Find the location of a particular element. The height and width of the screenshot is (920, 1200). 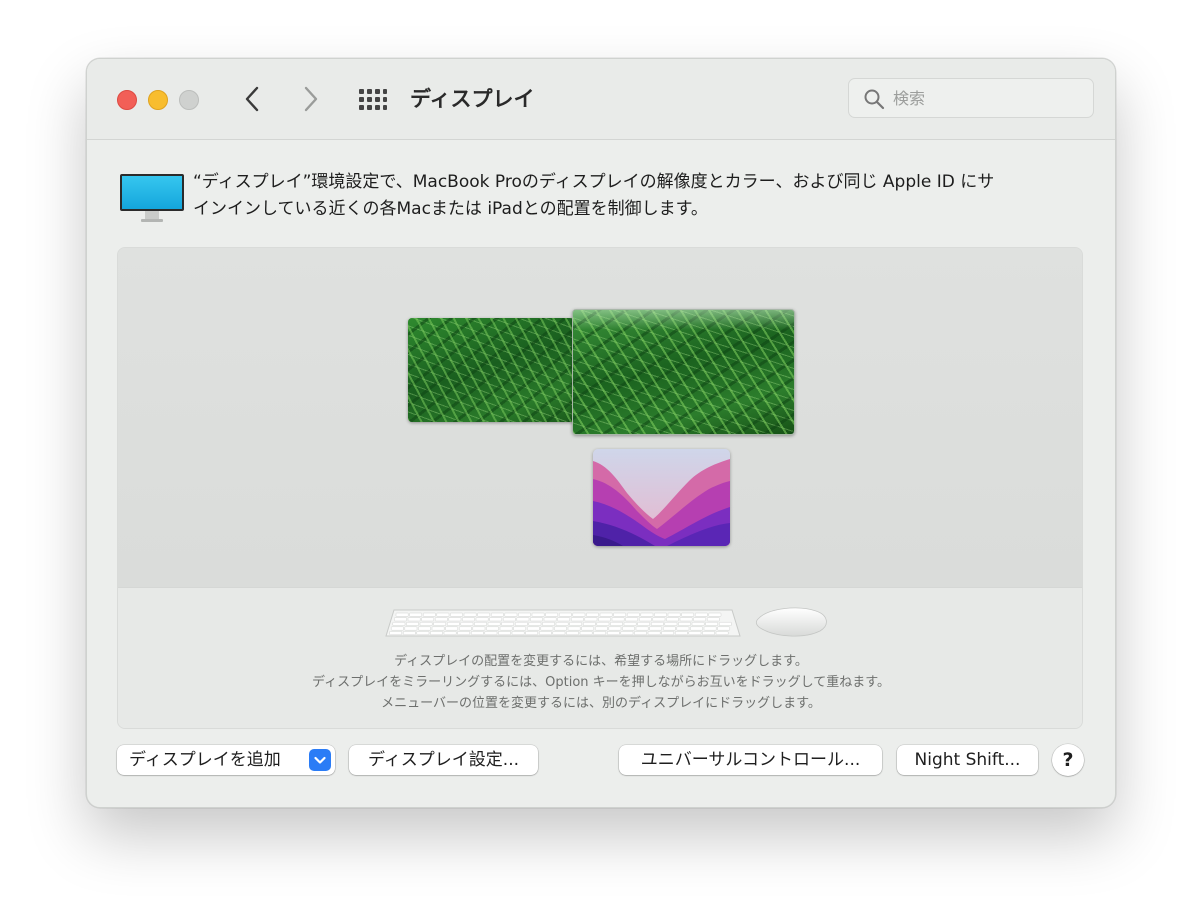

search-icon is located at coordinates (874, 99).